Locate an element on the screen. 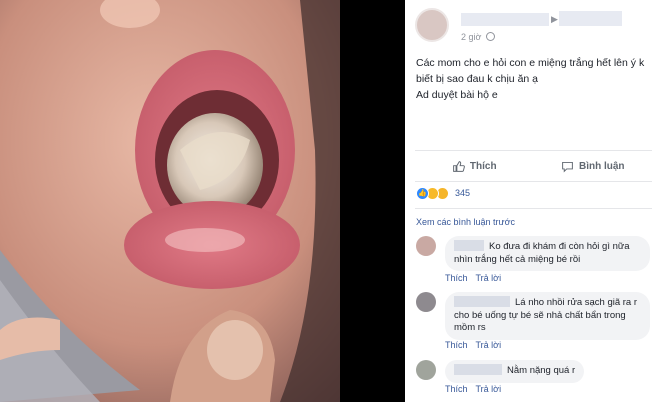 This screenshot has height=402, width=660. like-reaction-icon: 👍 is located at coordinates (422, 193).